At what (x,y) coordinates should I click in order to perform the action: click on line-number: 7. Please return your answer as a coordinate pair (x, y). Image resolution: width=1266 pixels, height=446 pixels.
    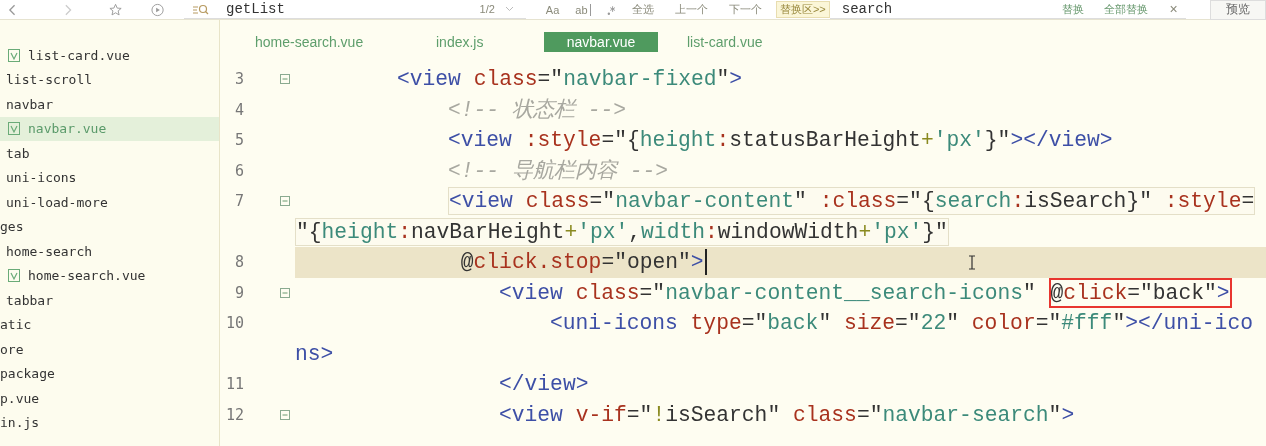
    Looking at the image, I should click on (238, 201).